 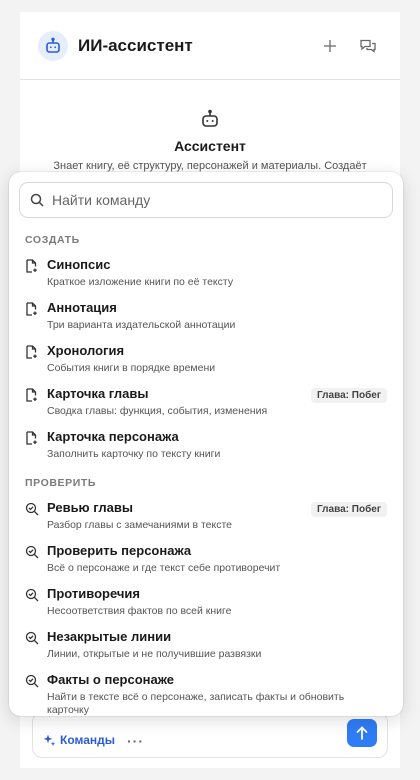 What do you see at coordinates (52, 240) in the screenshot?
I see `section-label-create: СОЗДАТЬ` at bounding box center [52, 240].